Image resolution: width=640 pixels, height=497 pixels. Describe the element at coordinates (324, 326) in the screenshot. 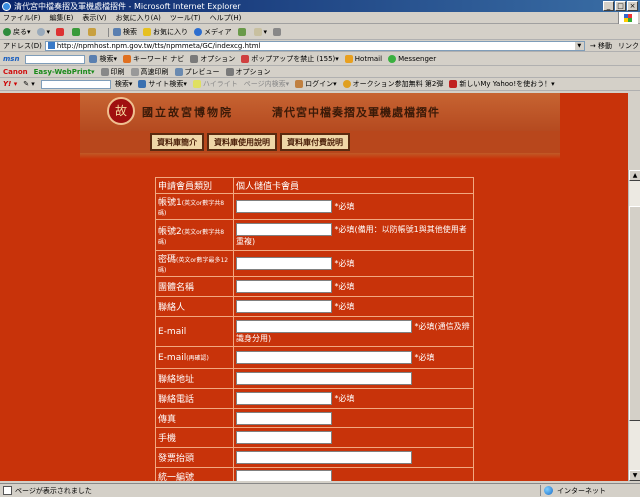

I see `email-input` at that location.